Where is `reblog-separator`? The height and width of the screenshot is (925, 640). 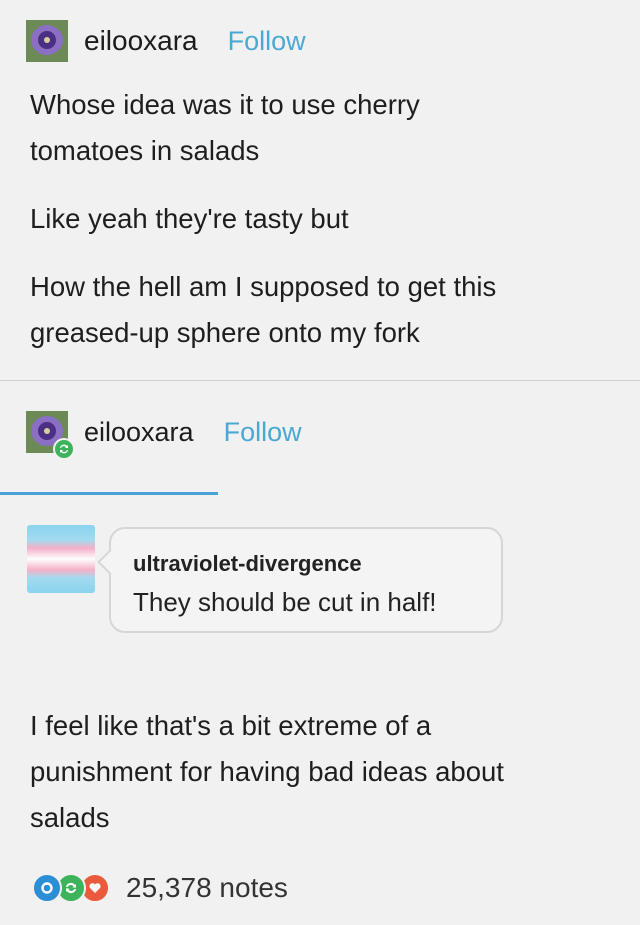
reblog-separator is located at coordinates (109, 493).